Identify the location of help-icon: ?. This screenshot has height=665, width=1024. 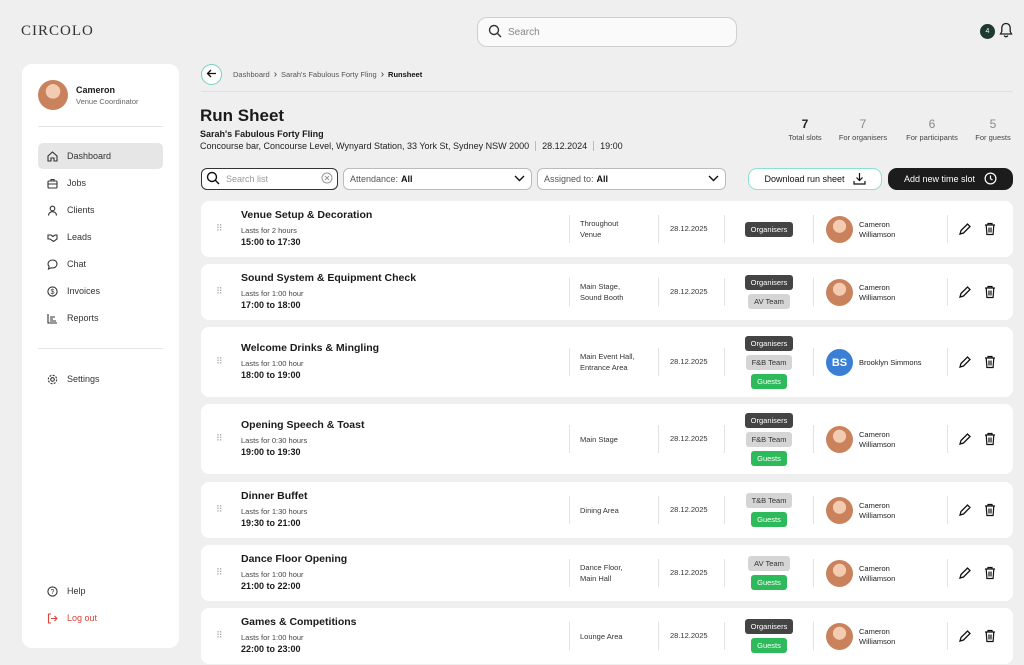
(52, 591).